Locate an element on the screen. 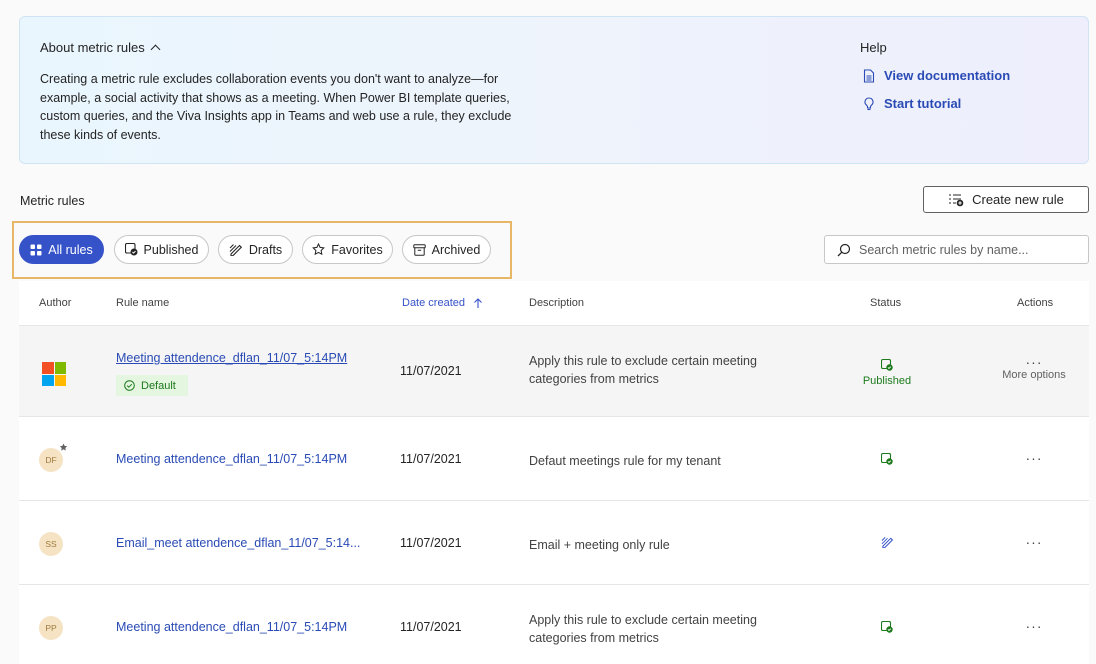 The image size is (1096, 664). view-documentation-link: View documentation is located at coordinates (936, 75).